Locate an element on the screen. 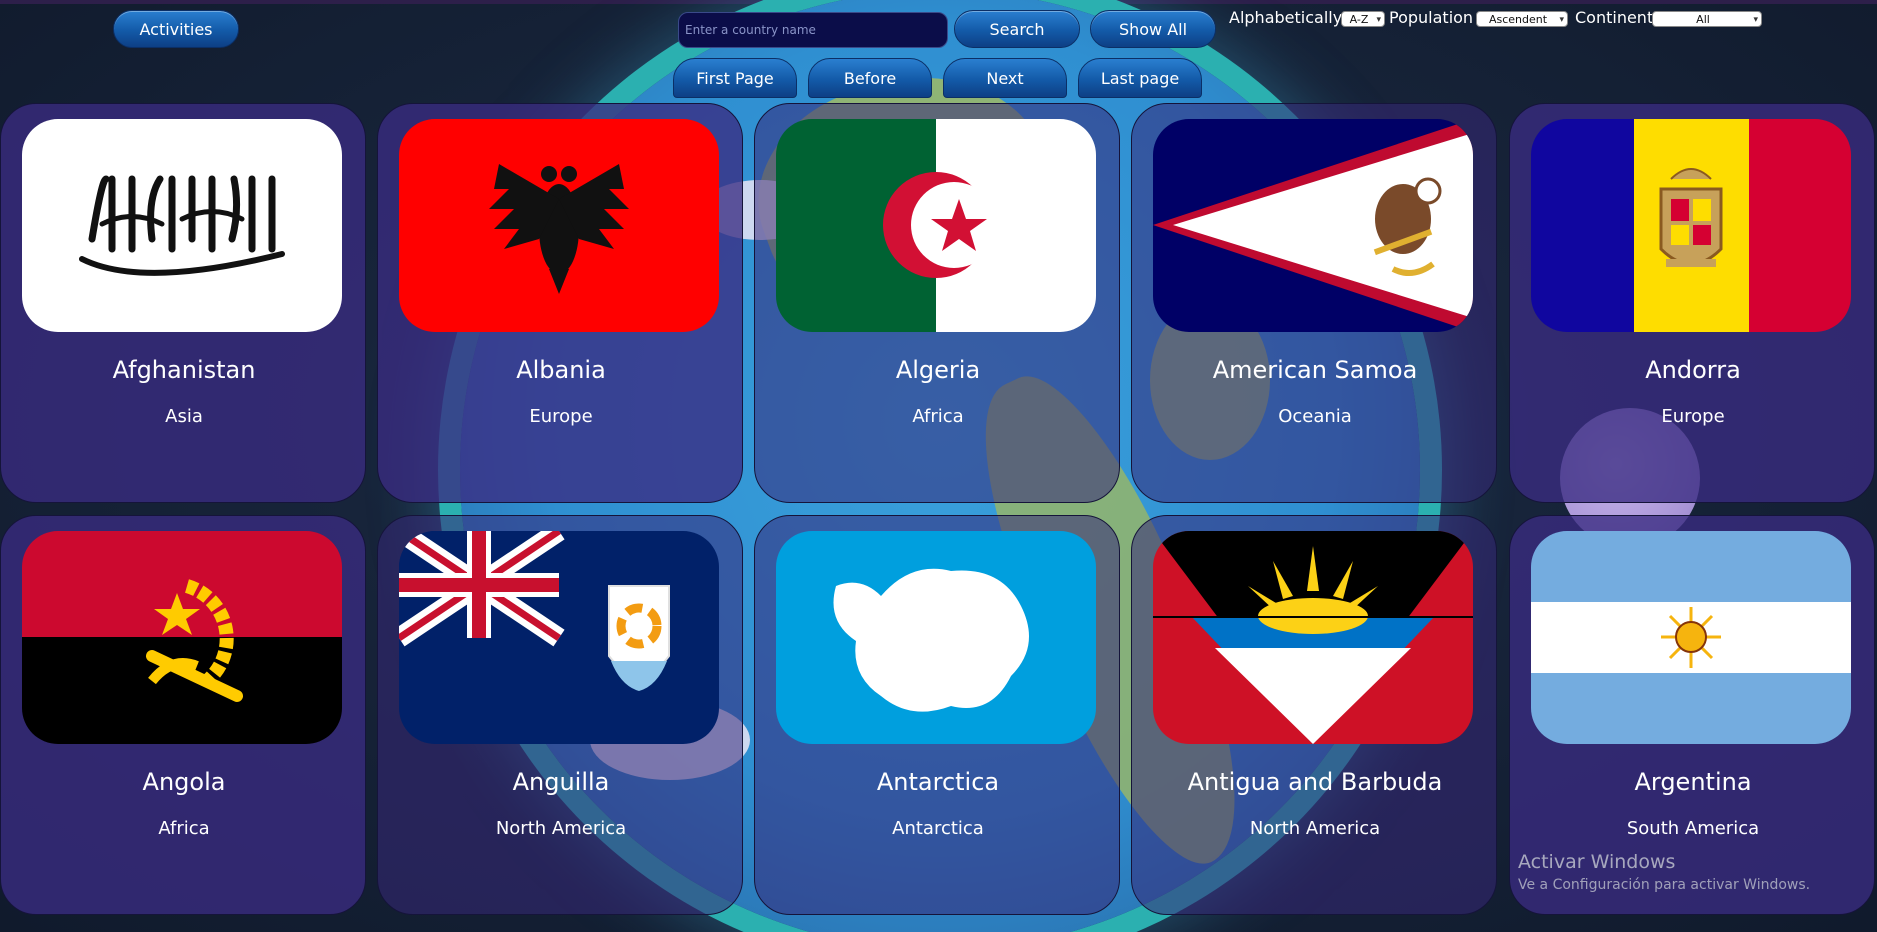 Image resolution: width=1877 pixels, height=932 pixels. country-card: Anguilla North America is located at coordinates (560, 715).